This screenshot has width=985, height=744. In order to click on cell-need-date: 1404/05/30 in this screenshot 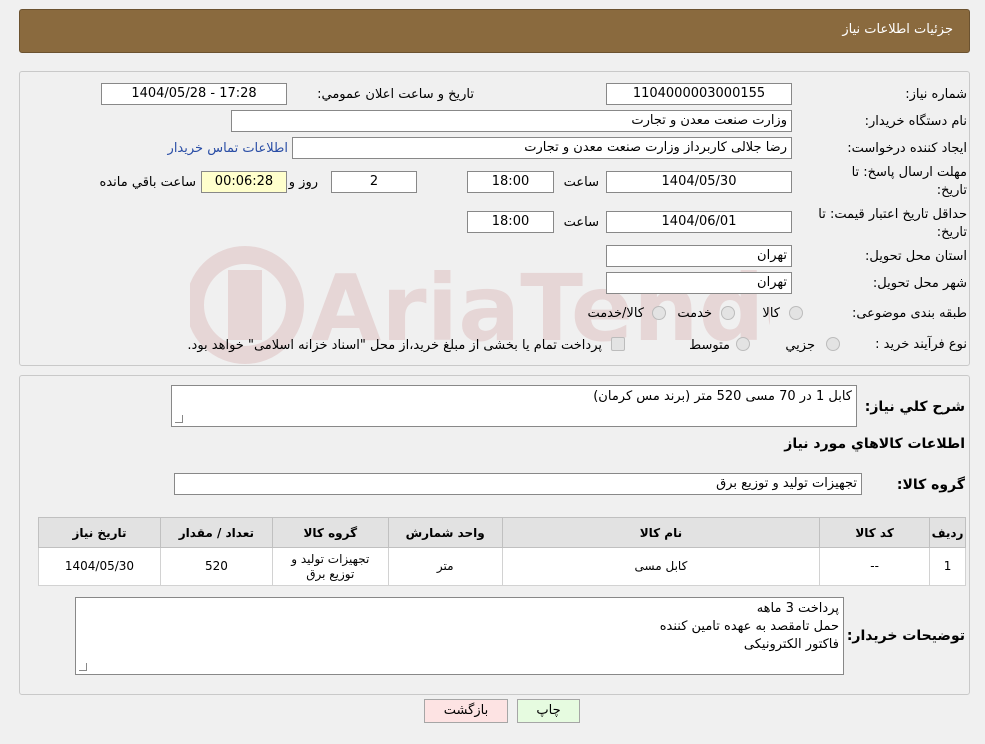, I will do `click(99, 566)`.